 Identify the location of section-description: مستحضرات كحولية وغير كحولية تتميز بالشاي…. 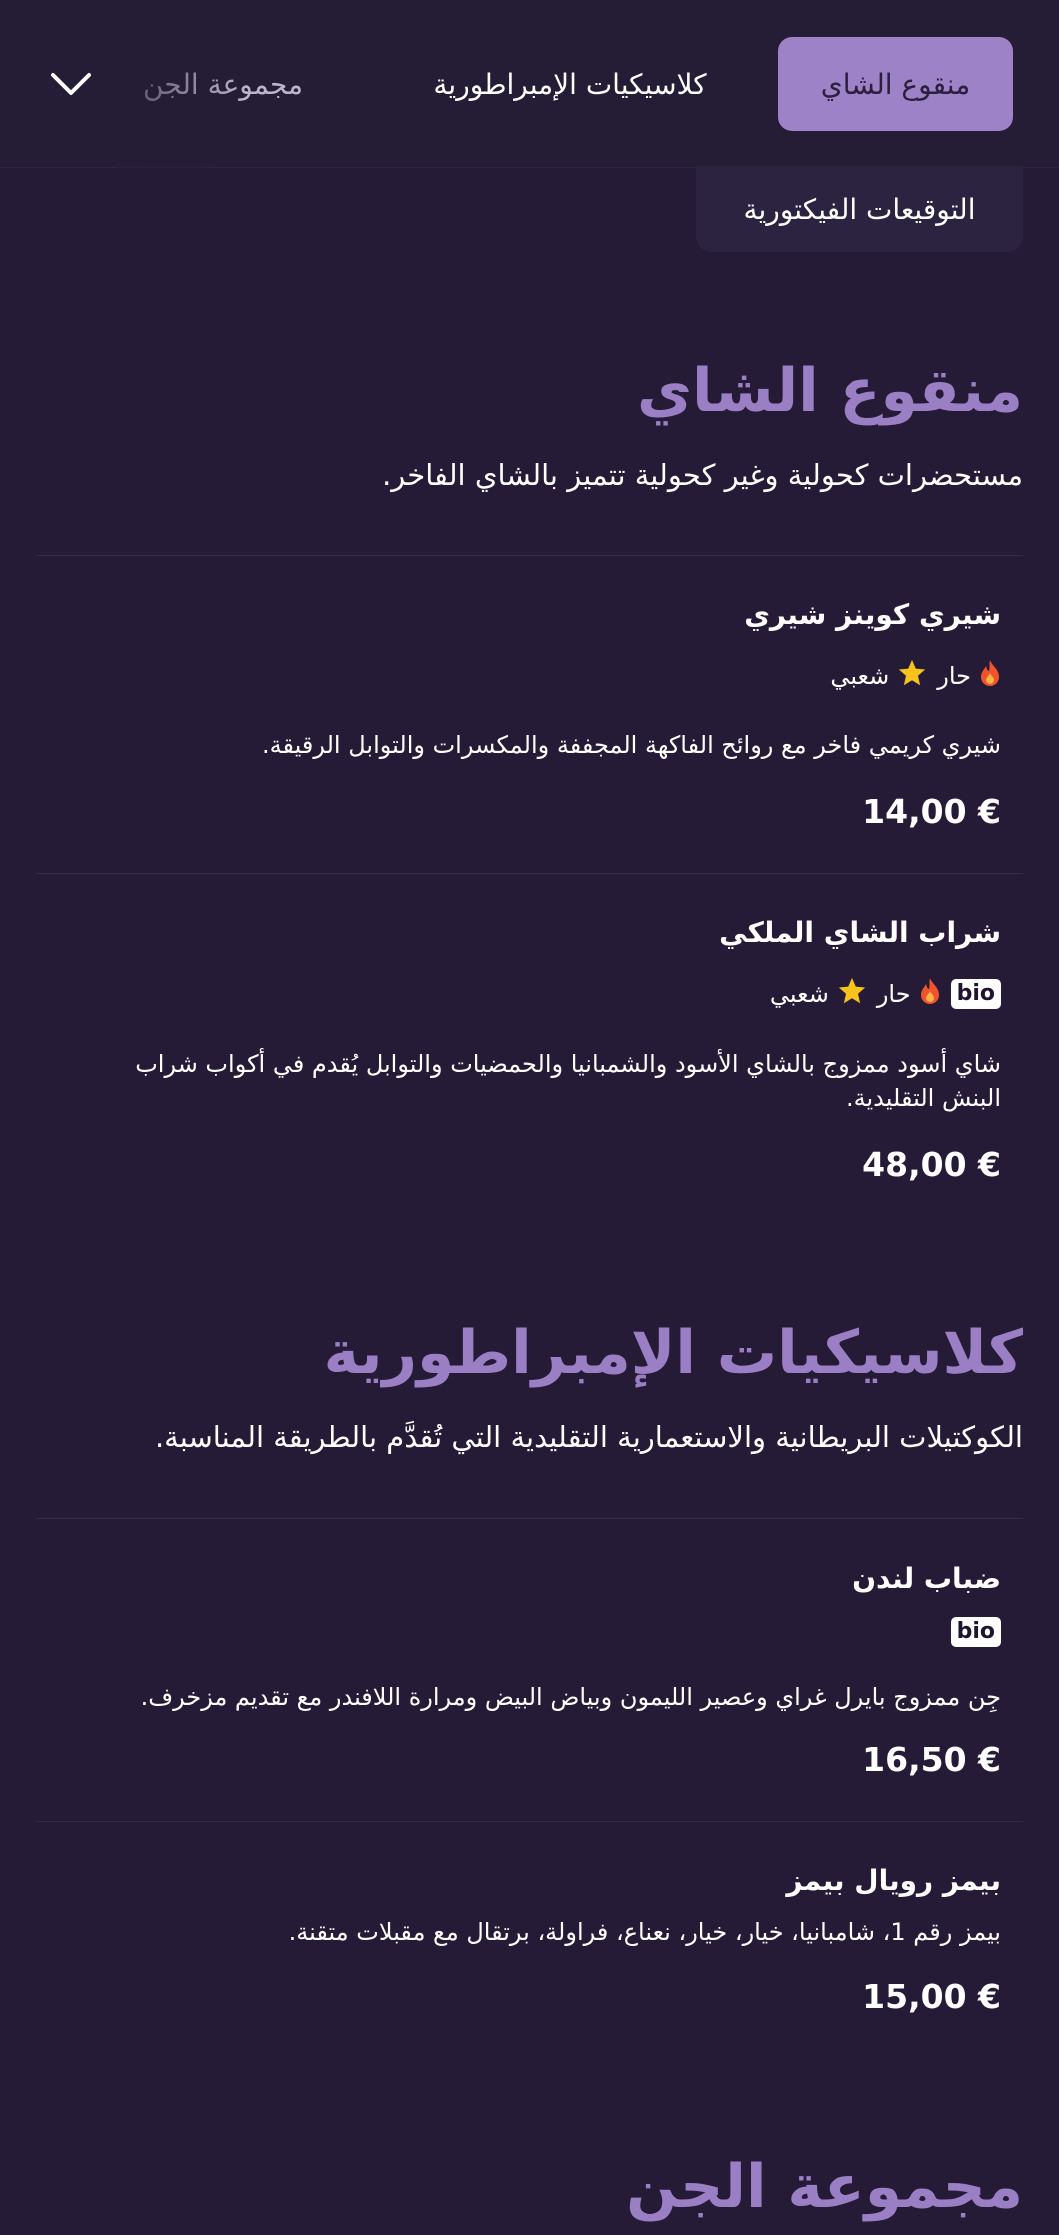
(702, 475).